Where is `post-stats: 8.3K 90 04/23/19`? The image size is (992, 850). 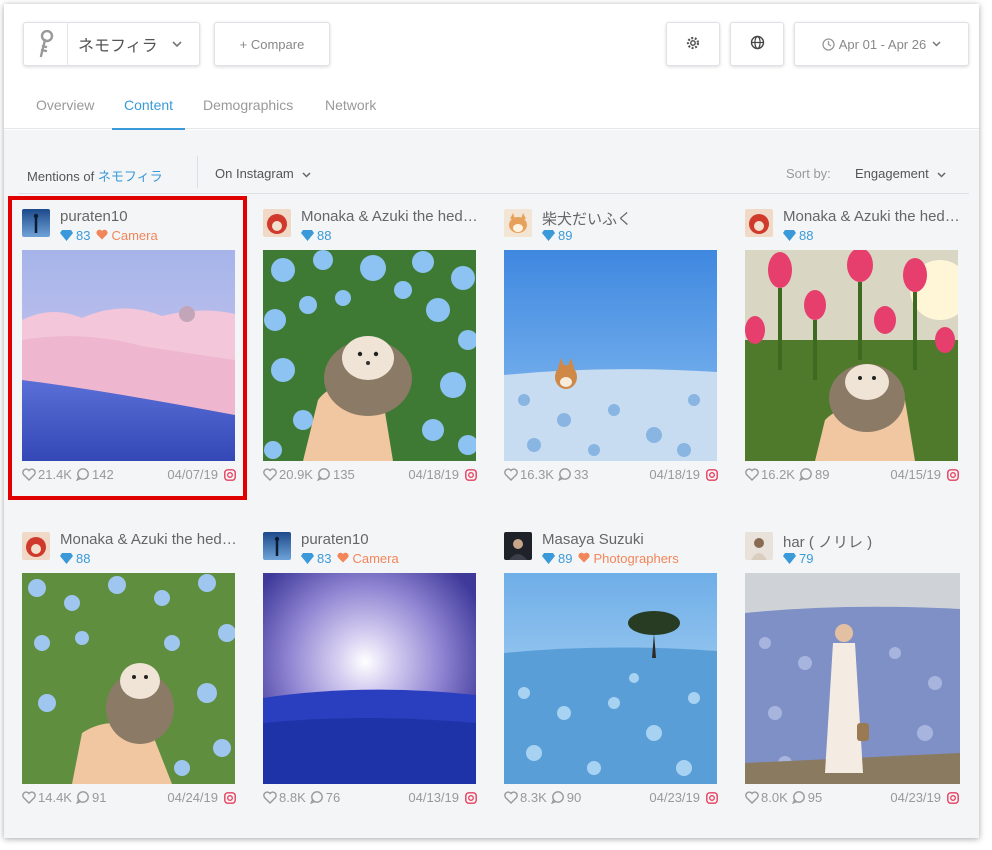
post-stats: 8.3K 90 04/23/19 is located at coordinates (611, 797).